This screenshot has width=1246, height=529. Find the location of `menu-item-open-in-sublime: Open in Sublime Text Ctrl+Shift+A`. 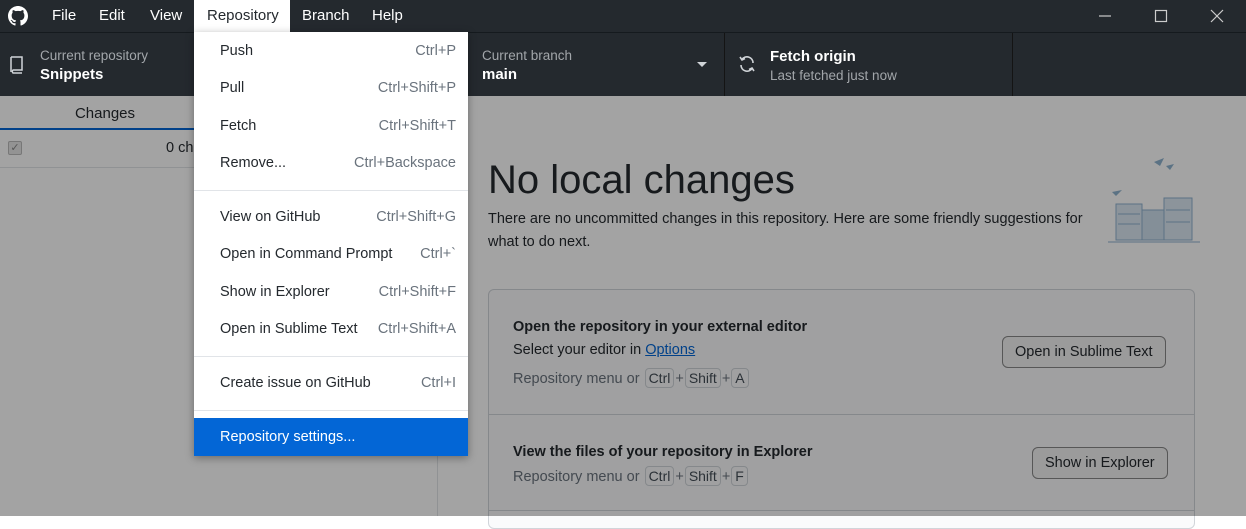

menu-item-open-in-sublime: Open in Sublime Text Ctrl+Shift+A is located at coordinates (331, 329).